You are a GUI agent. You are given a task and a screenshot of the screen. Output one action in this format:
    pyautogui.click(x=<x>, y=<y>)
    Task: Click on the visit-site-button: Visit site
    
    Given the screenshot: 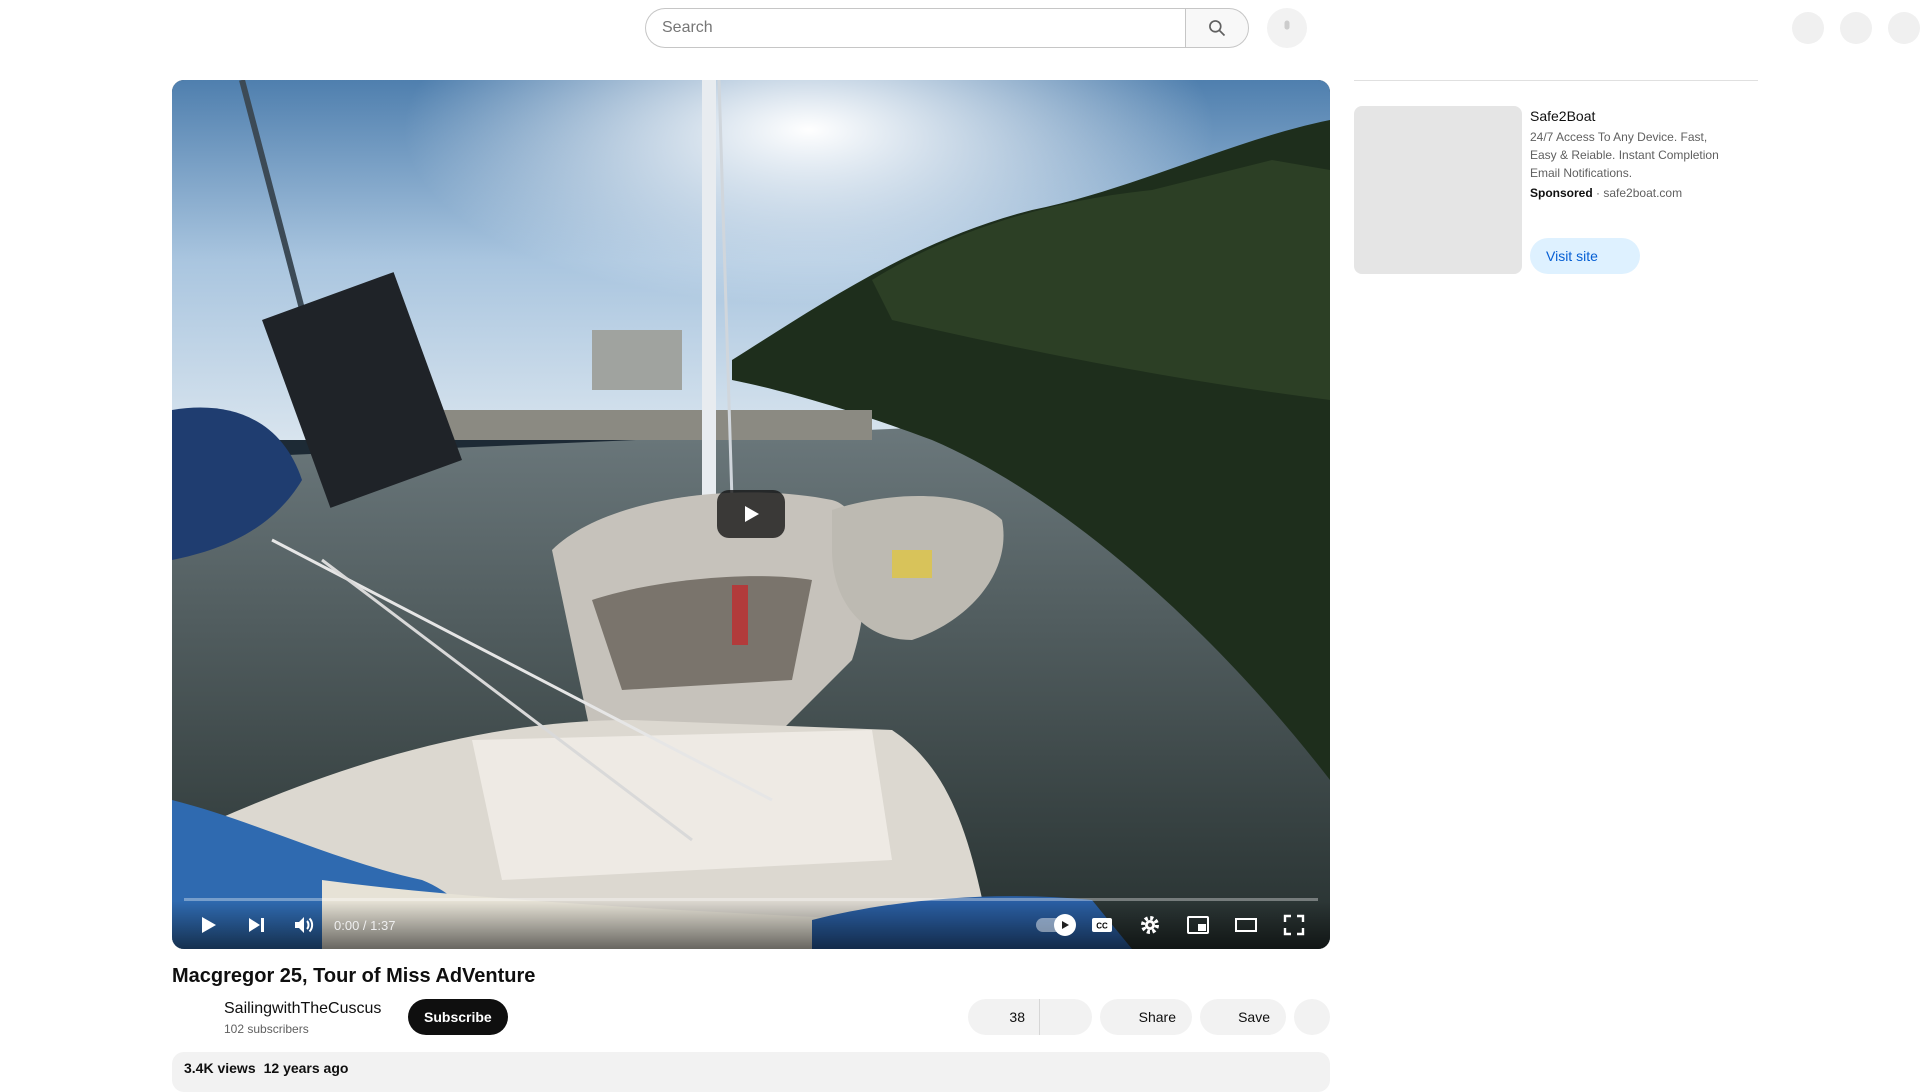 What is the action you would take?
    pyautogui.click(x=1585, y=256)
    